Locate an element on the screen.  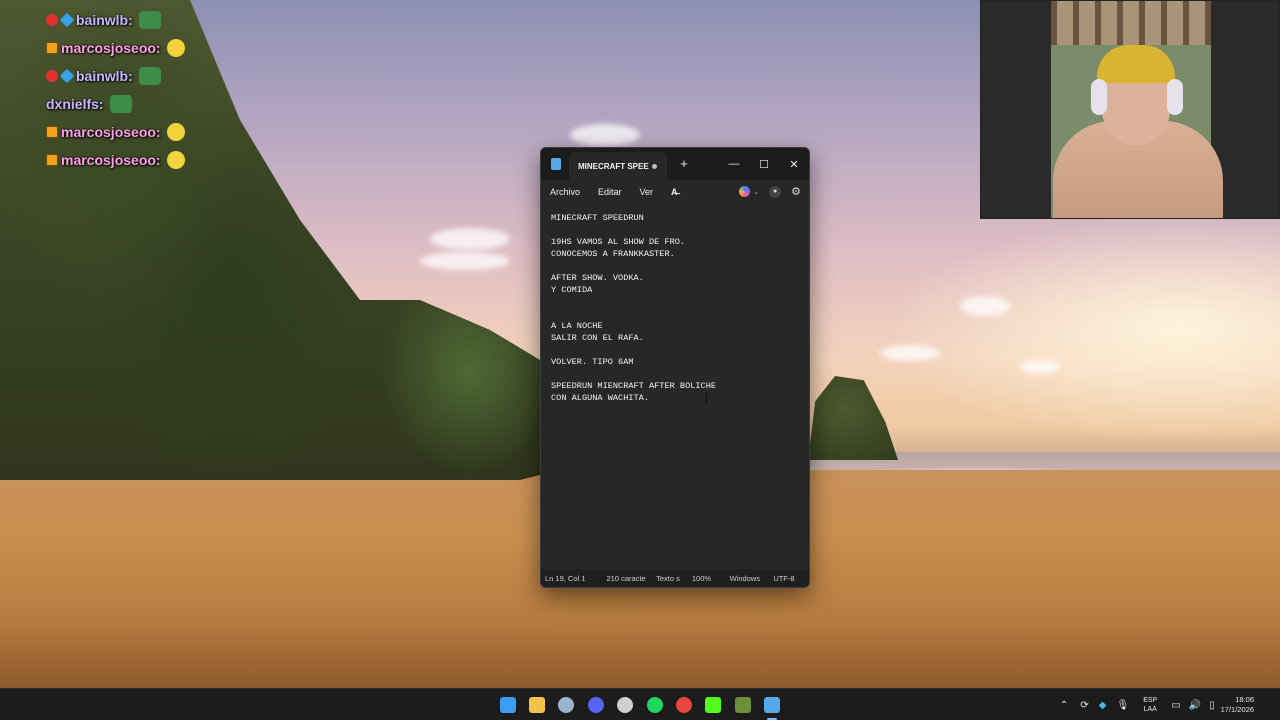
obs-icon is located at coordinates (625, 705).